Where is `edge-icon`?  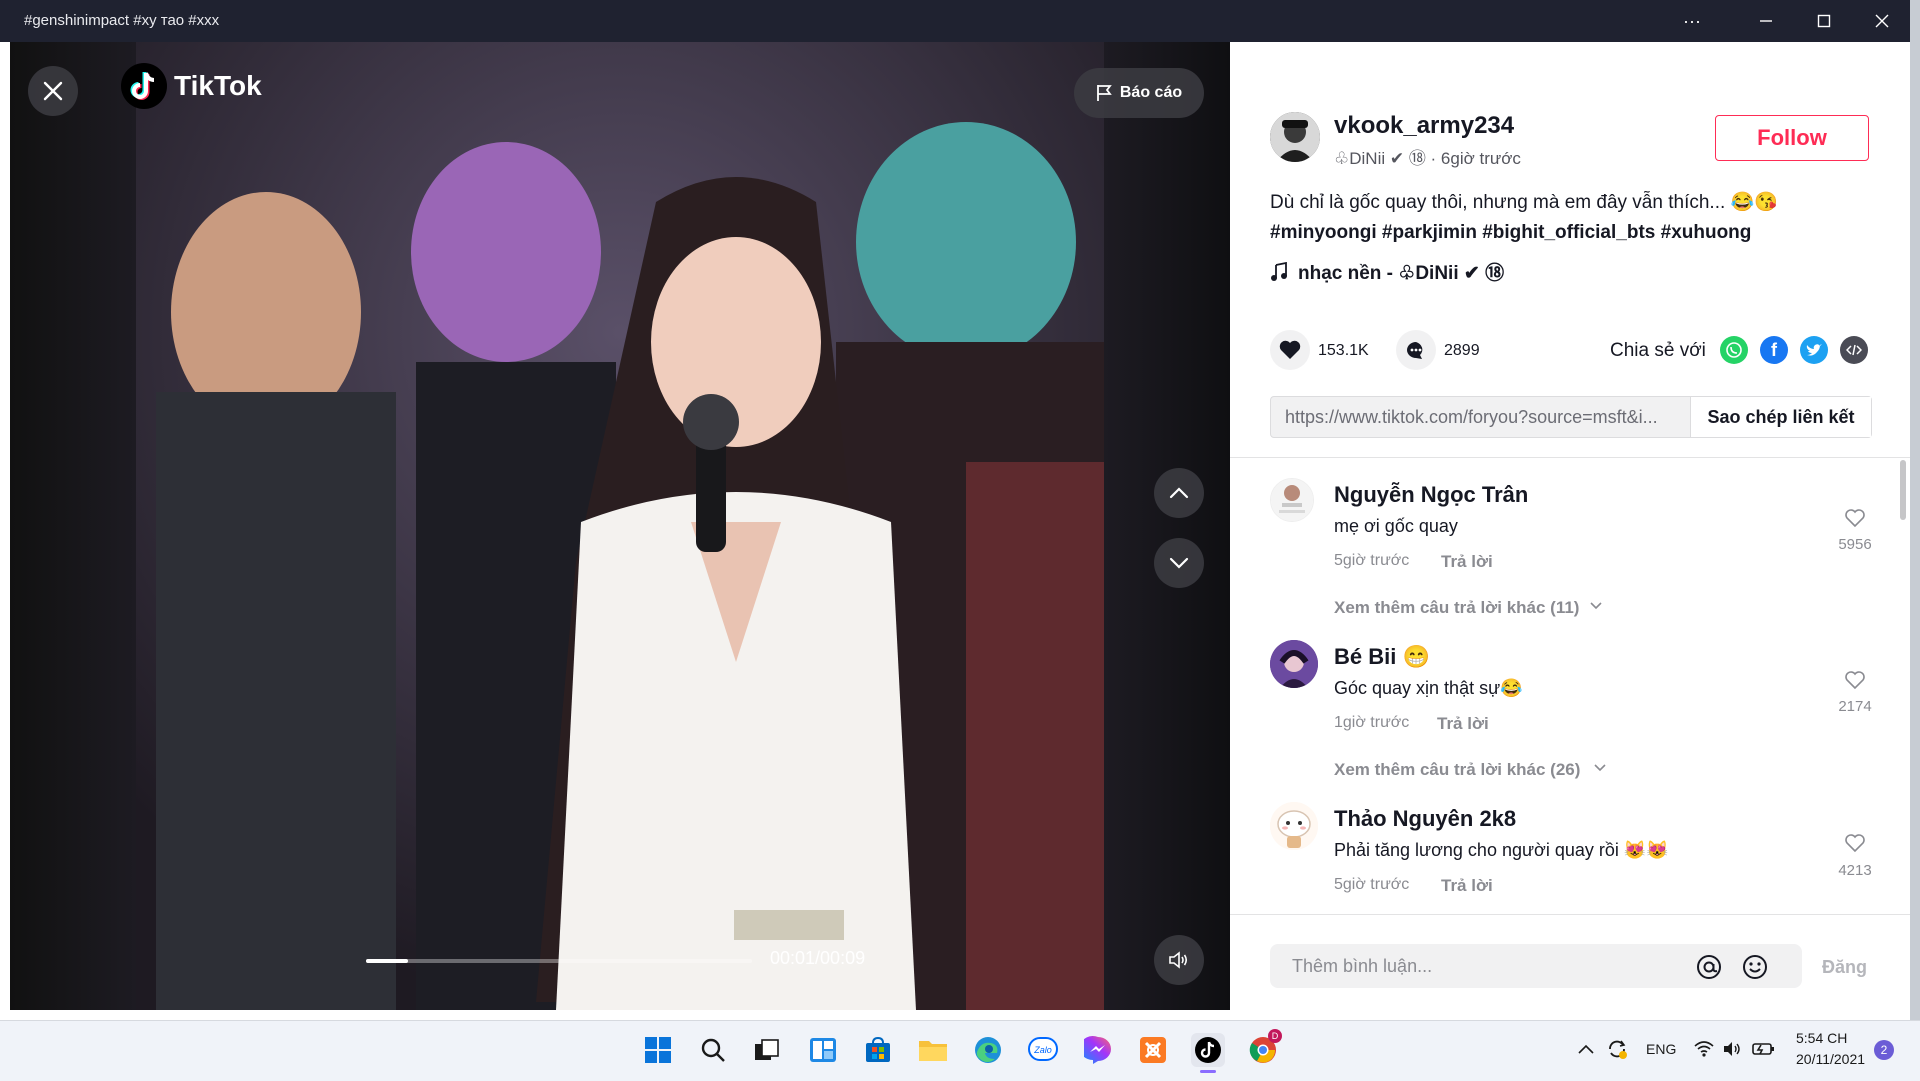 edge-icon is located at coordinates (988, 1050).